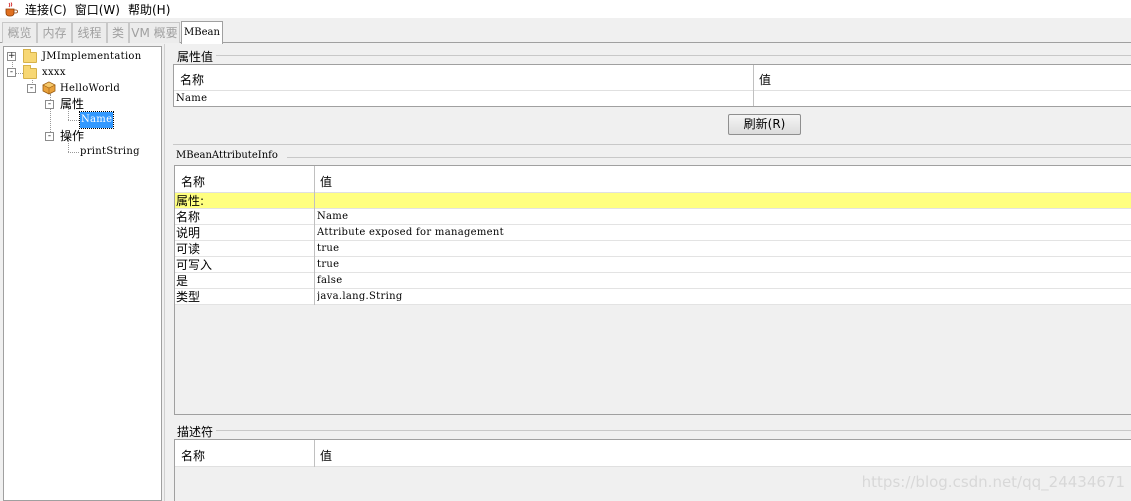 The width and height of the screenshot is (1131, 501). I want to click on tree-node-helloworld: HelloWorld, so click(90, 89).